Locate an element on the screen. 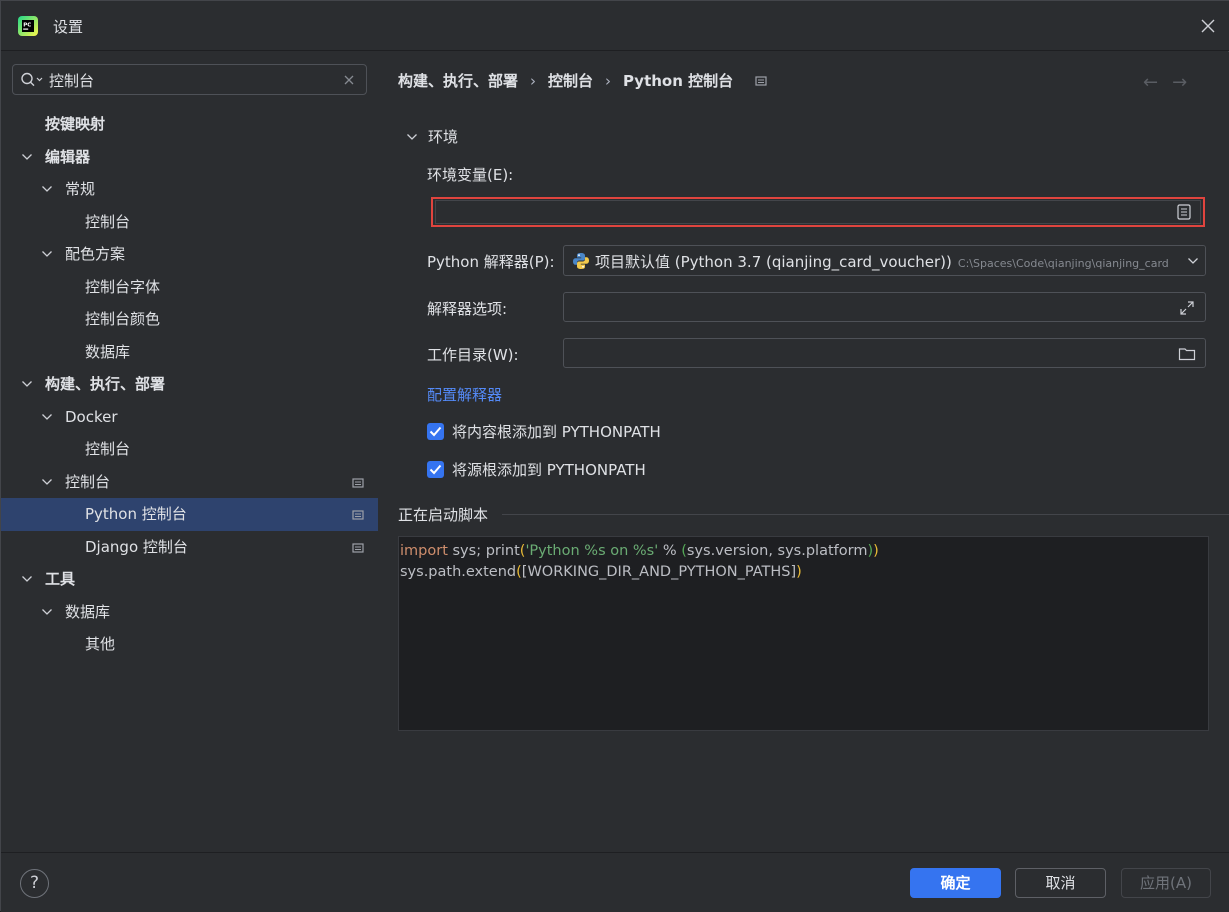 The image size is (1229, 912). tree-item-label: Docker is located at coordinates (91, 416).